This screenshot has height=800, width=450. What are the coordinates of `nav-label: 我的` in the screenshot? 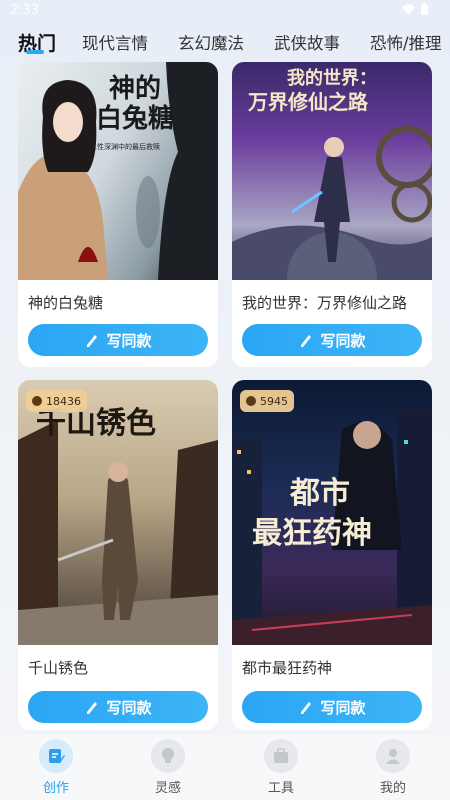 It's located at (392, 788).